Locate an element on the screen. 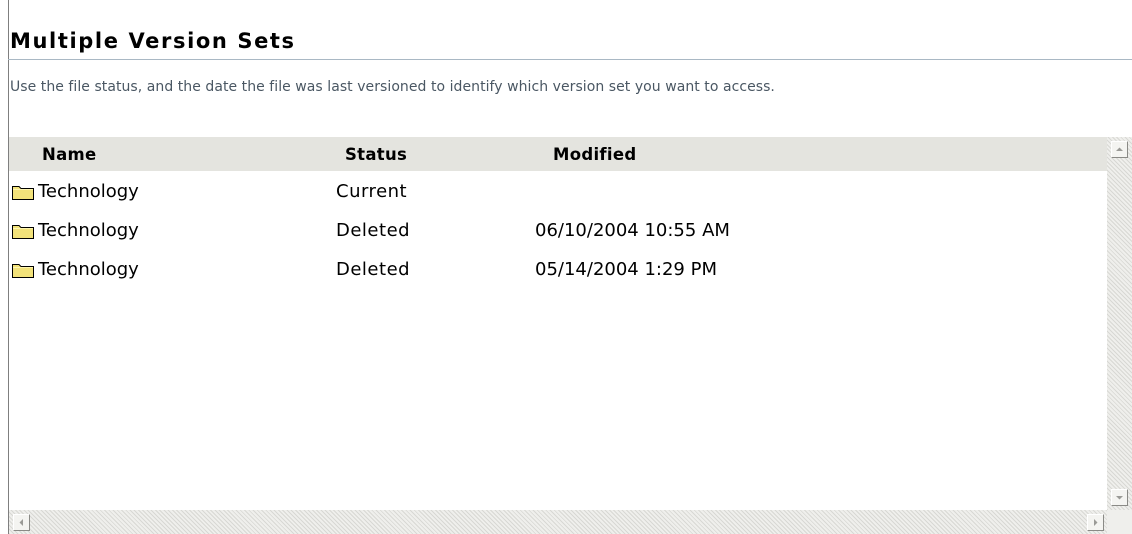 The width and height of the screenshot is (1132, 534). arrow-up-icon is located at coordinates (1119, 149).